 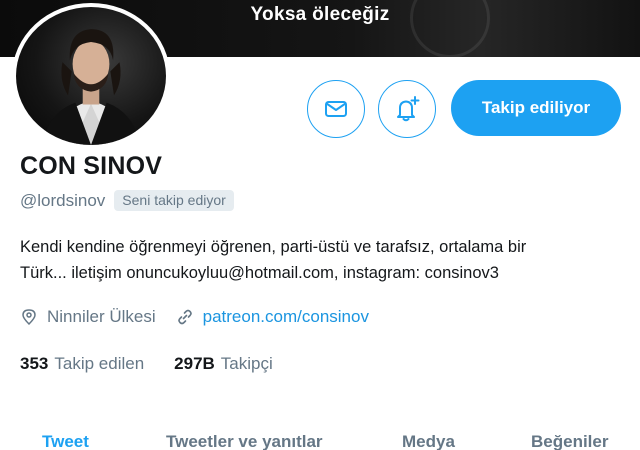 I want to click on following-button: Takip ediliyor, so click(x=536, y=108).